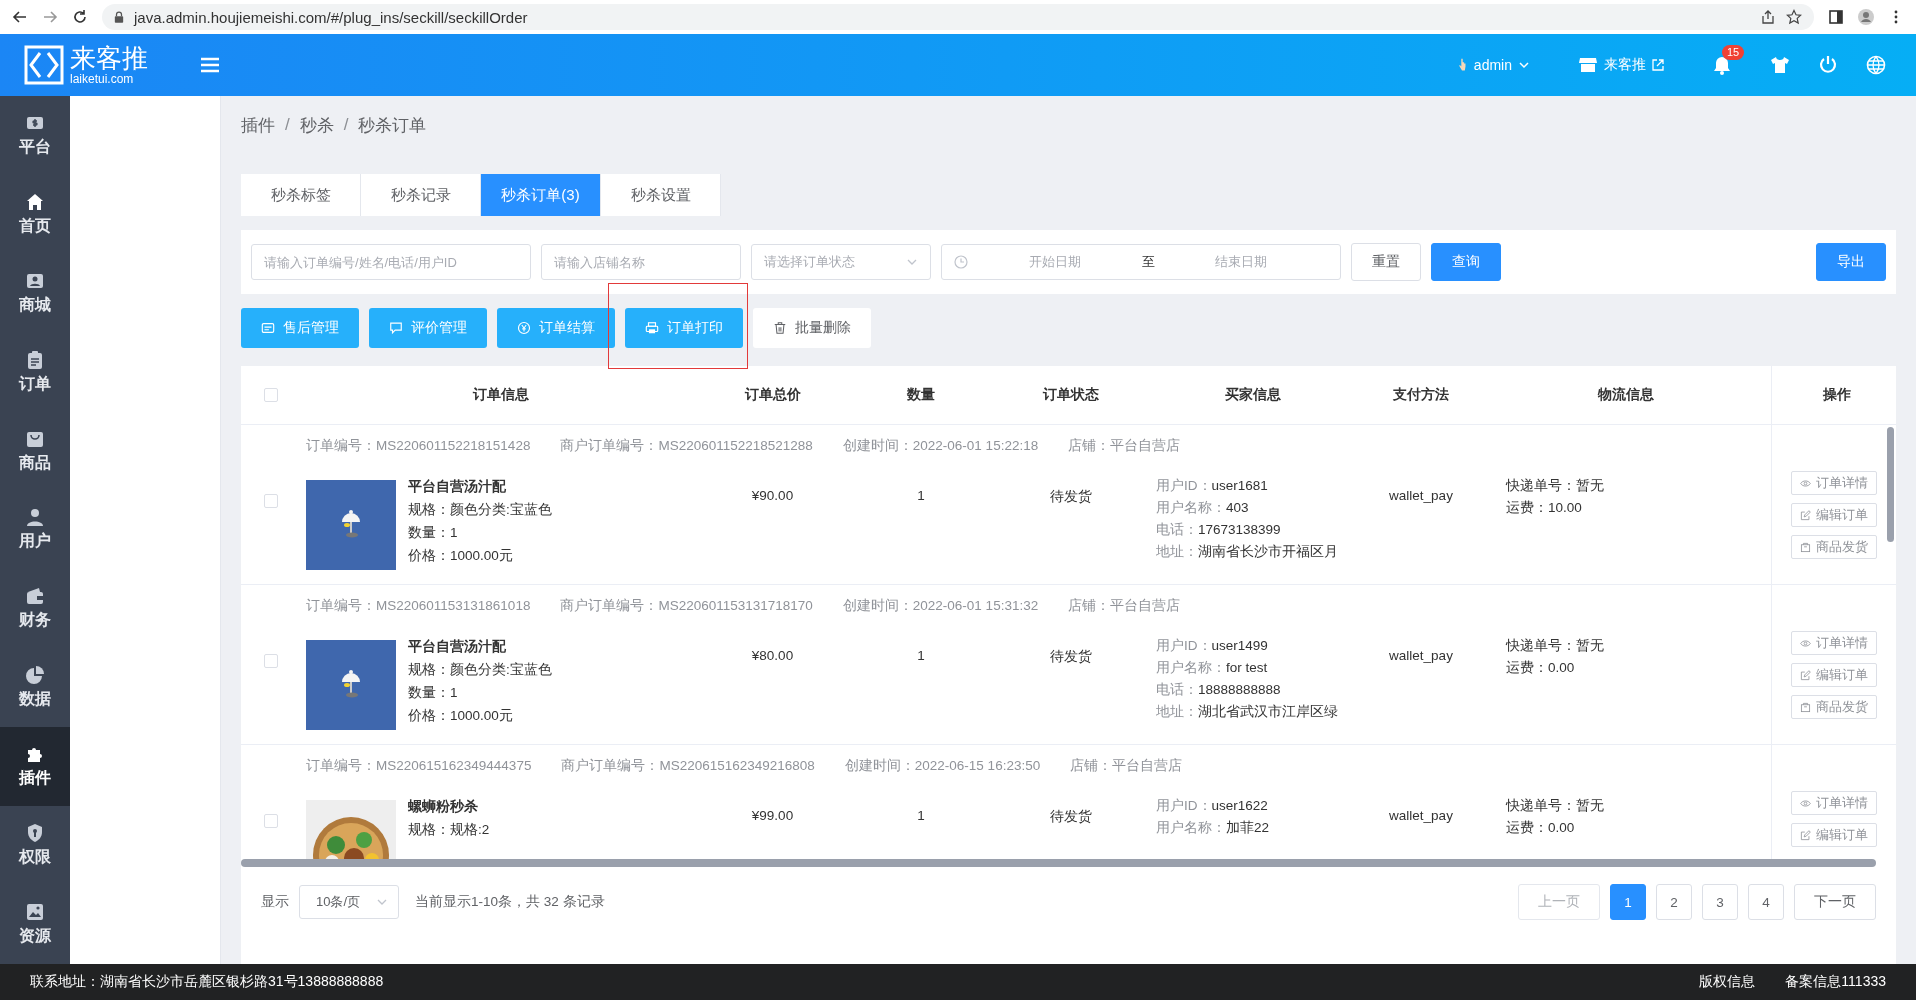  What do you see at coordinates (433, 533) in the screenshot?
I see `product-quantity: 数量：1` at bounding box center [433, 533].